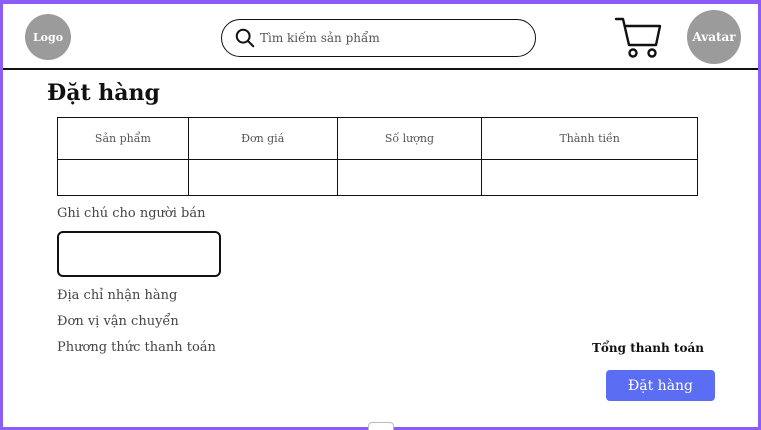  I want to click on column-header-product: Sản phẩm, so click(123, 138).